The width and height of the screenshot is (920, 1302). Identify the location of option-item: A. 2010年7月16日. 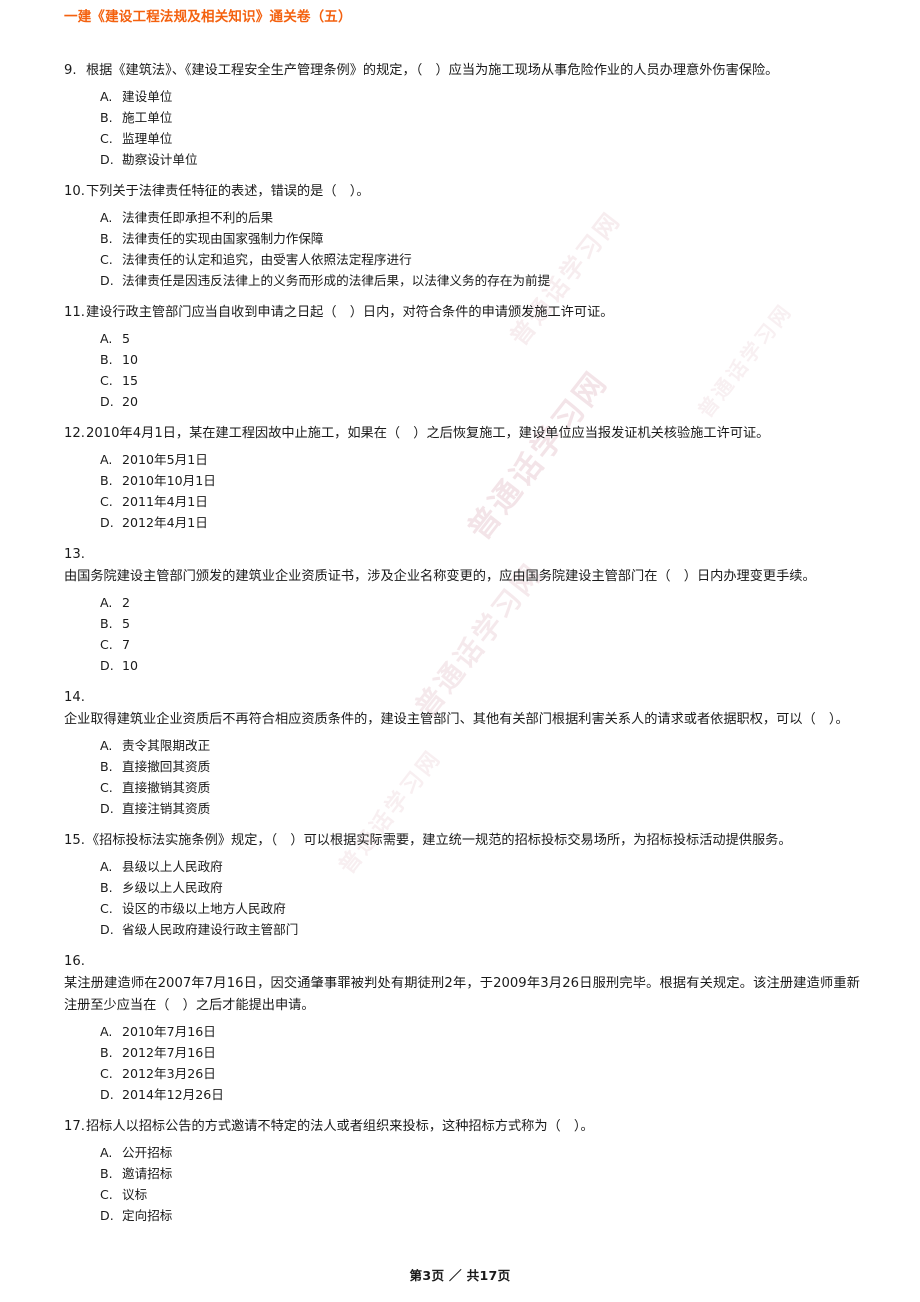
(480, 1031).